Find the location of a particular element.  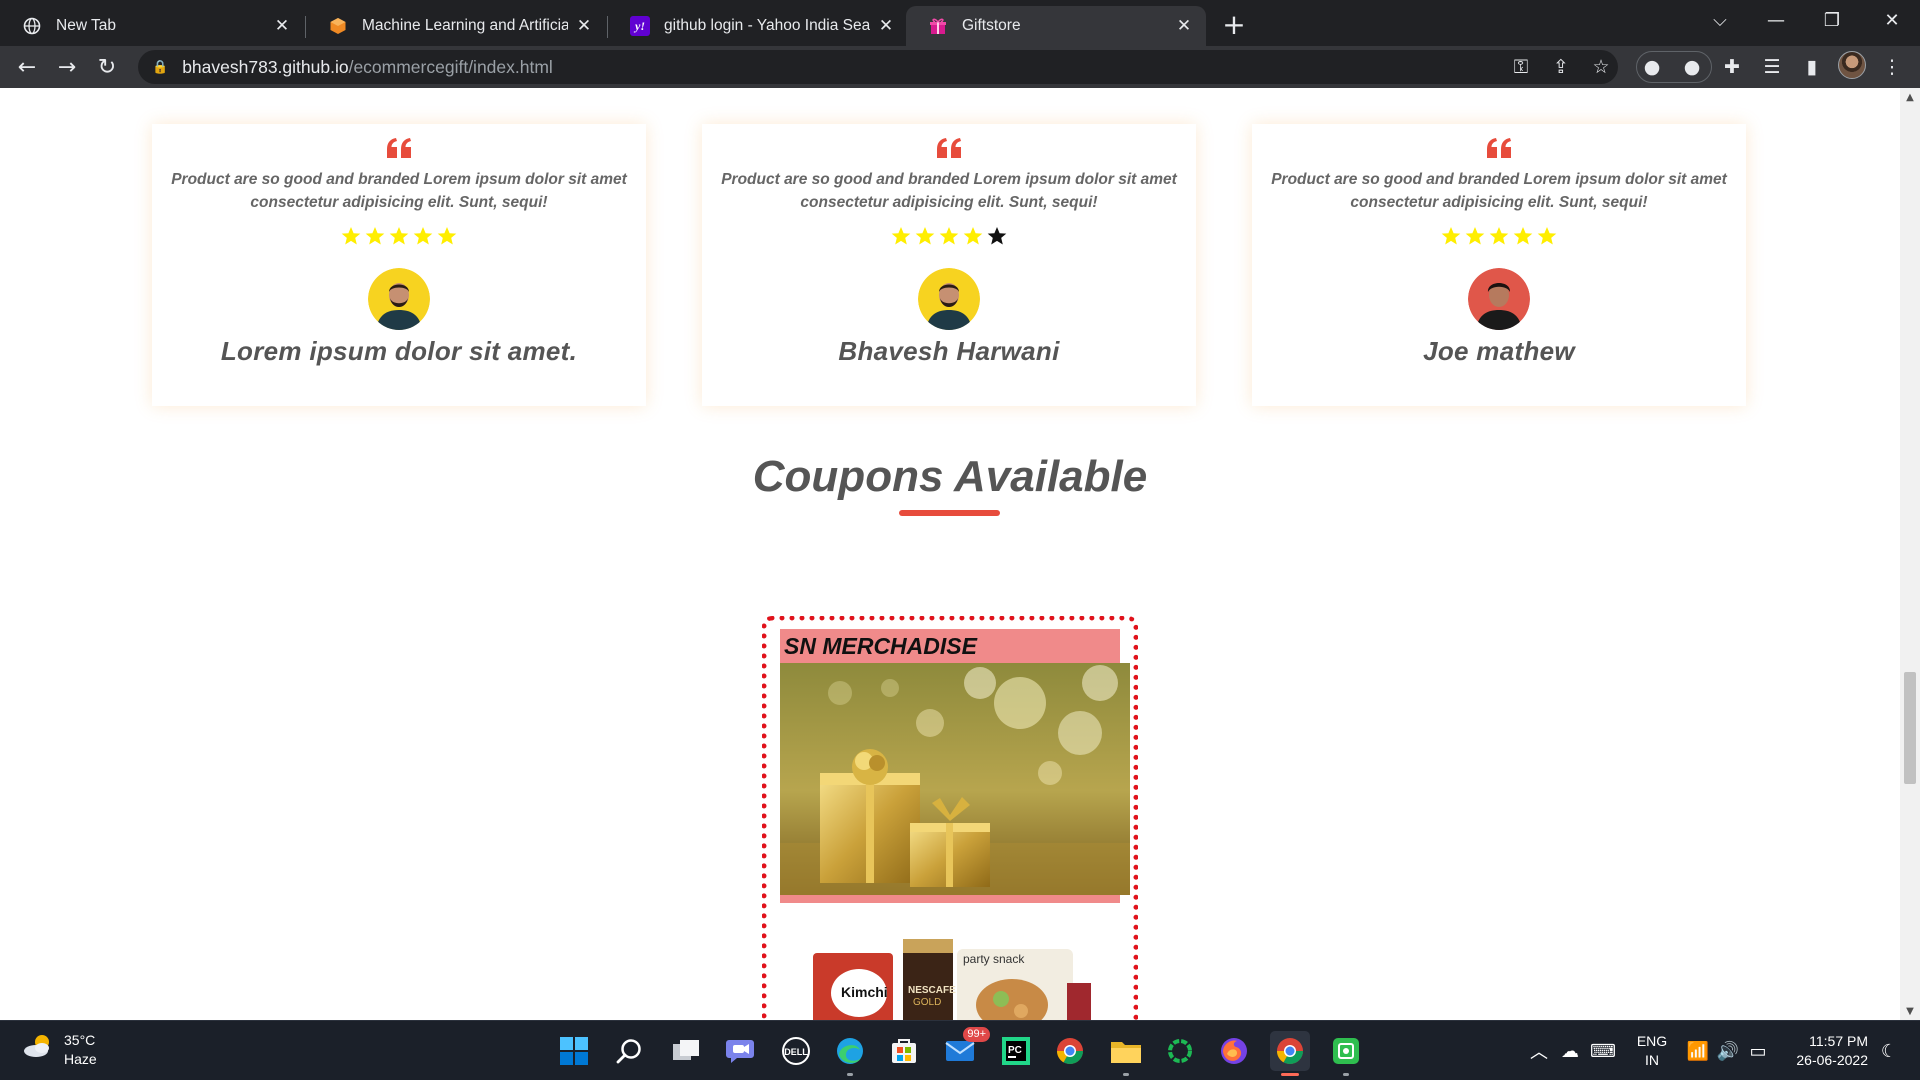

restore-button: ❐ is located at coordinates (1832, 20).